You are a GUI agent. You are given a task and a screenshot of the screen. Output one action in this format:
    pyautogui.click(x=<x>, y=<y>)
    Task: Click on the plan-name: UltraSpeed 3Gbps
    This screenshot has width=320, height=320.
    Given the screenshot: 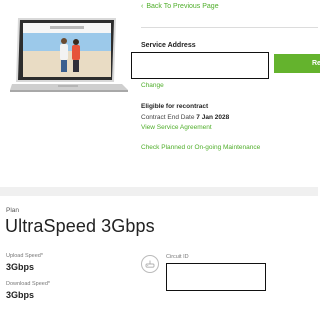 What is the action you would take?
    pyautogui.click(x=80, y=226)
    